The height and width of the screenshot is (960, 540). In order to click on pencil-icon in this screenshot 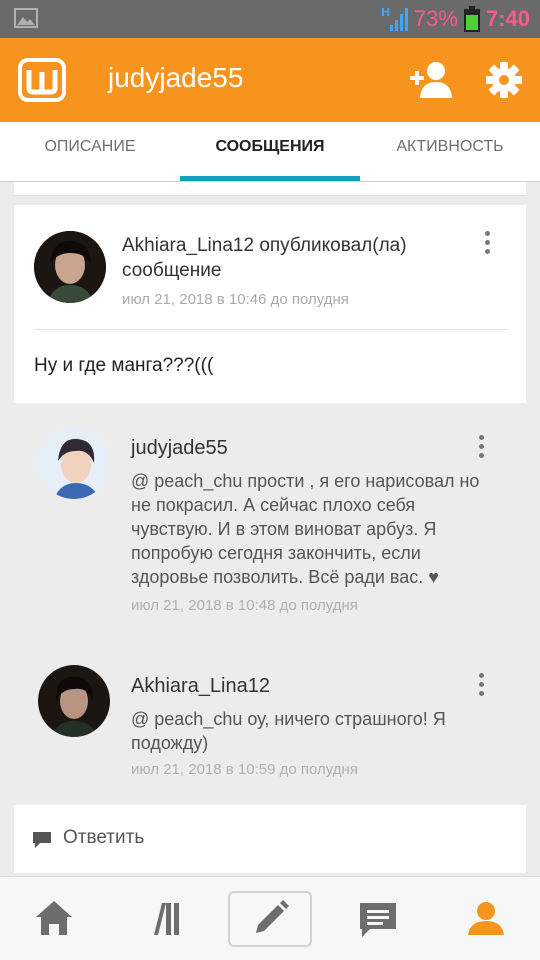, I will do `click(272, 916)`.